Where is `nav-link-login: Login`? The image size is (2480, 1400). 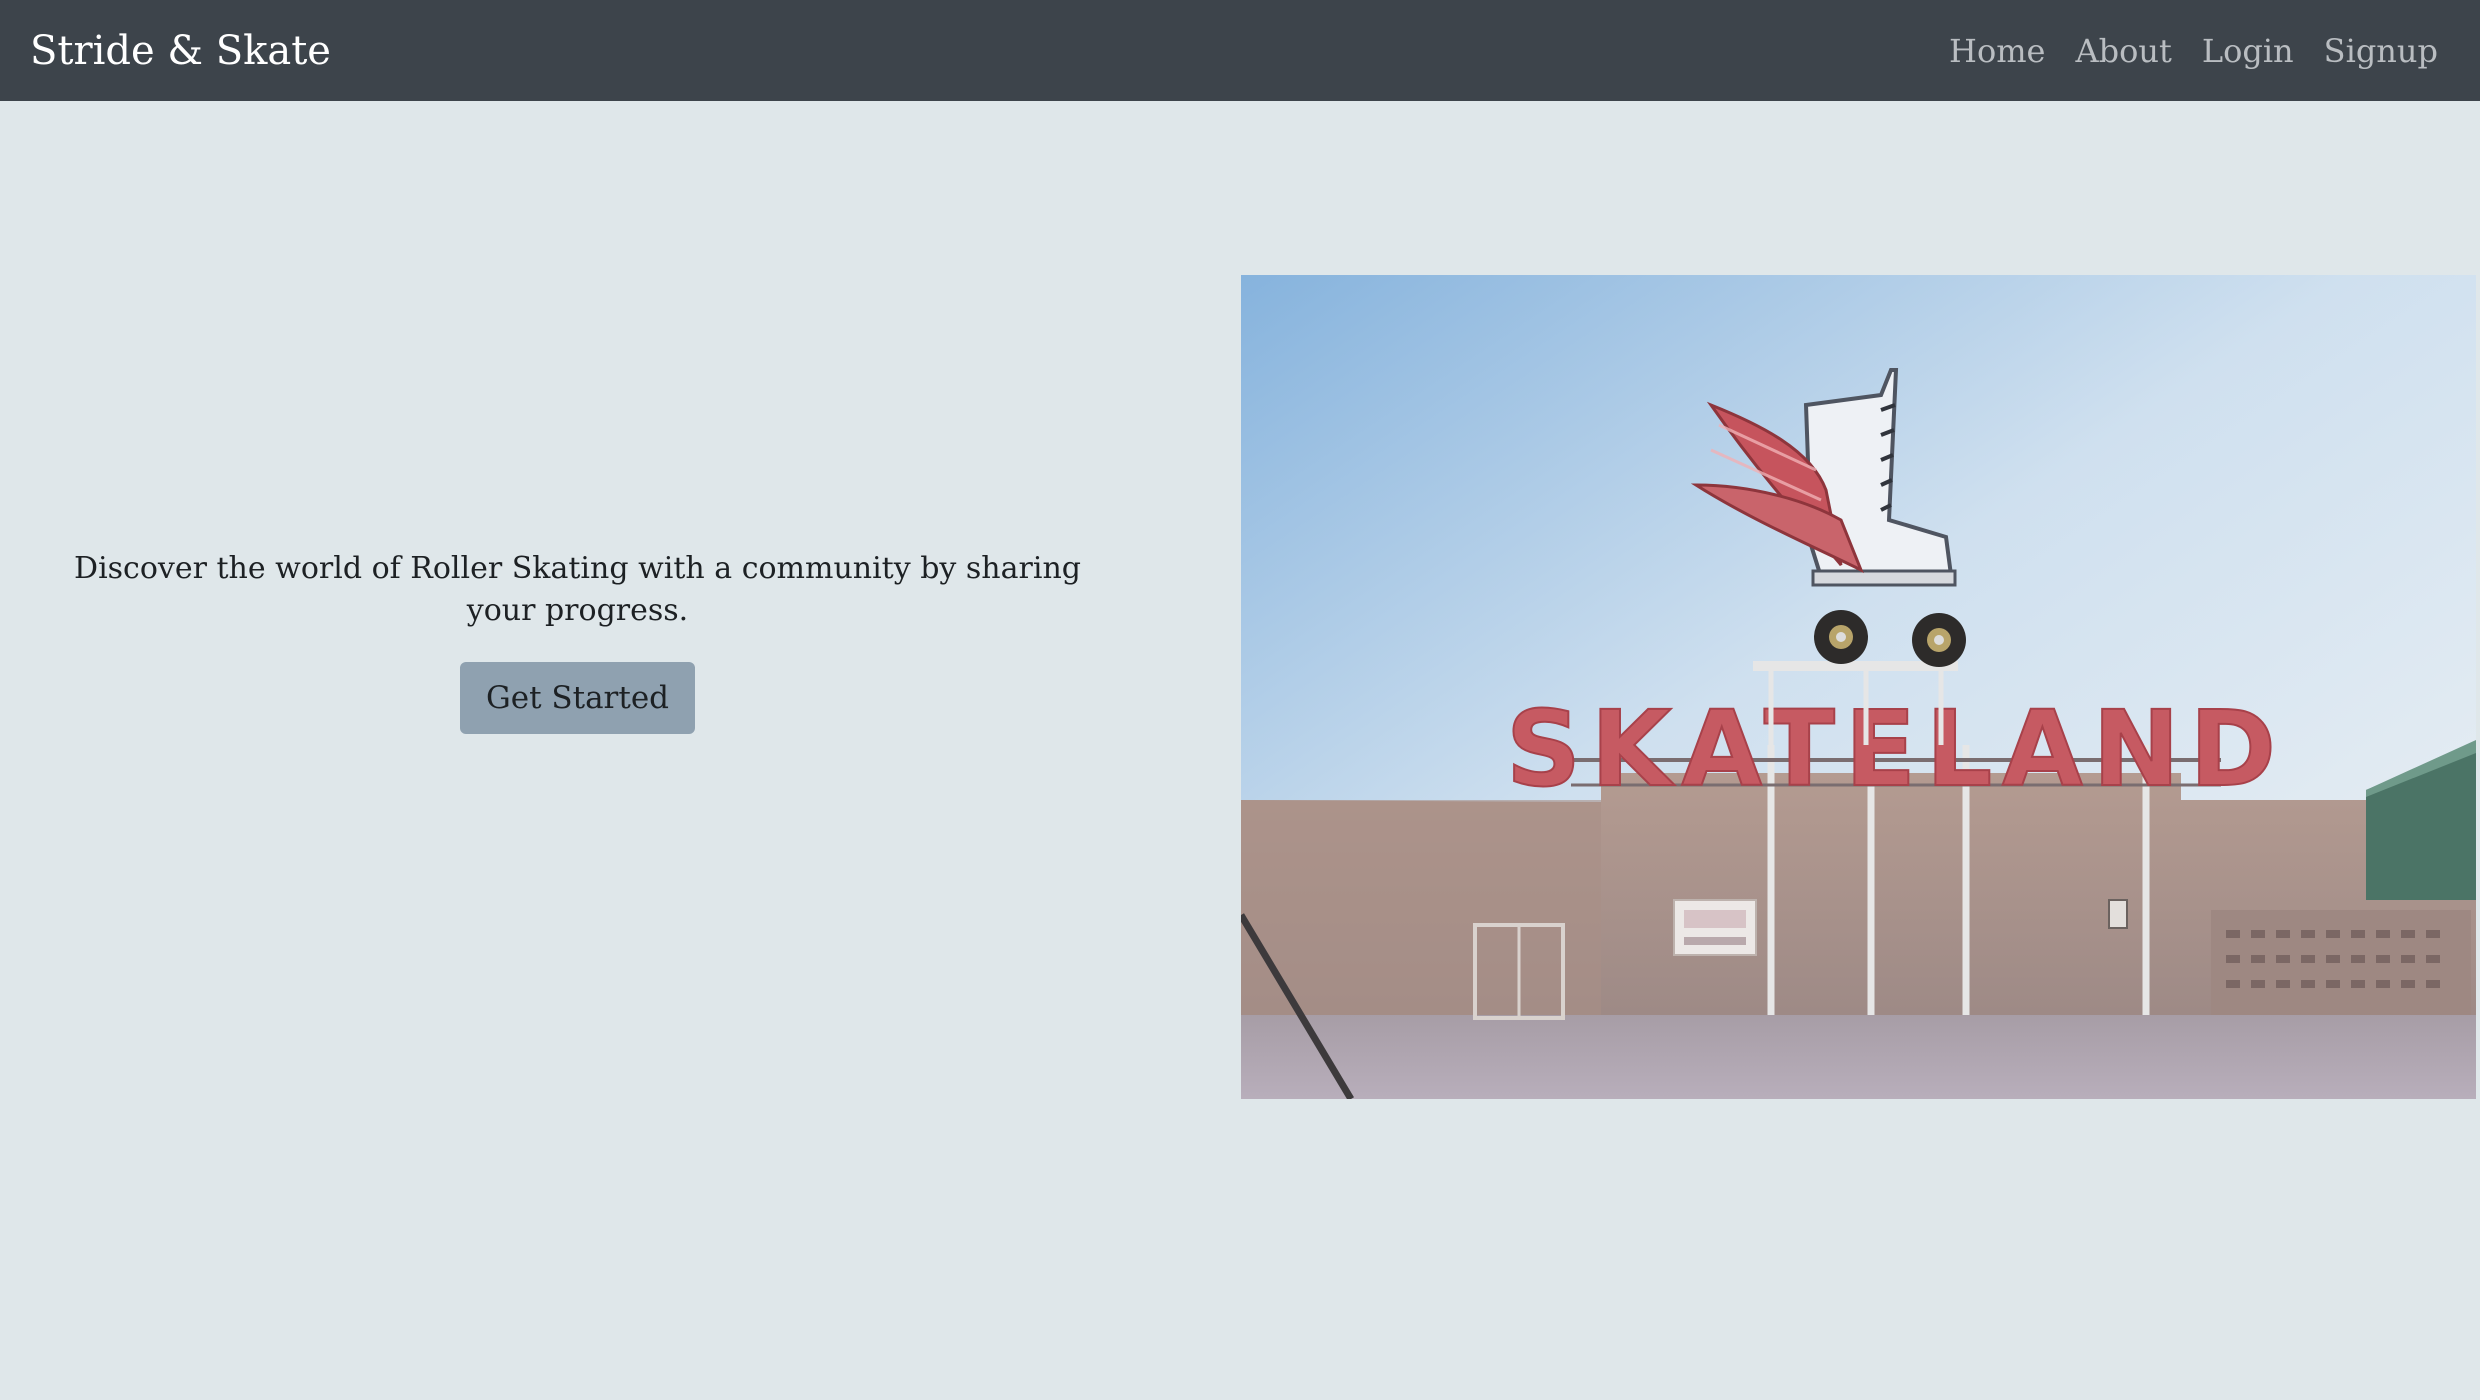
nav-link-login: Login is located at coordinates (2248, 51).